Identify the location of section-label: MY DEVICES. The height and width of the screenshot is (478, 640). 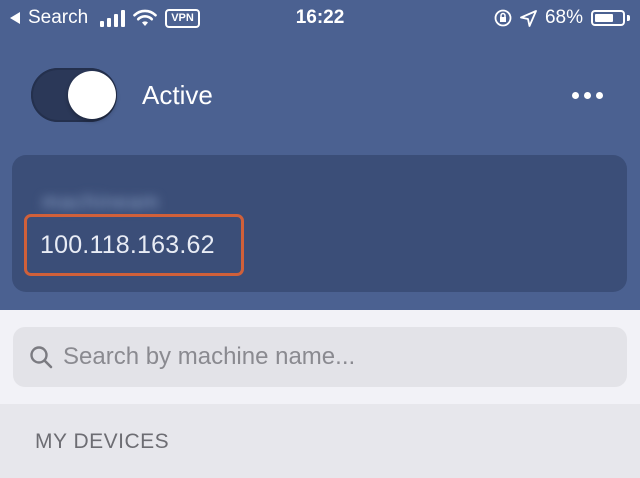
(102, 441).